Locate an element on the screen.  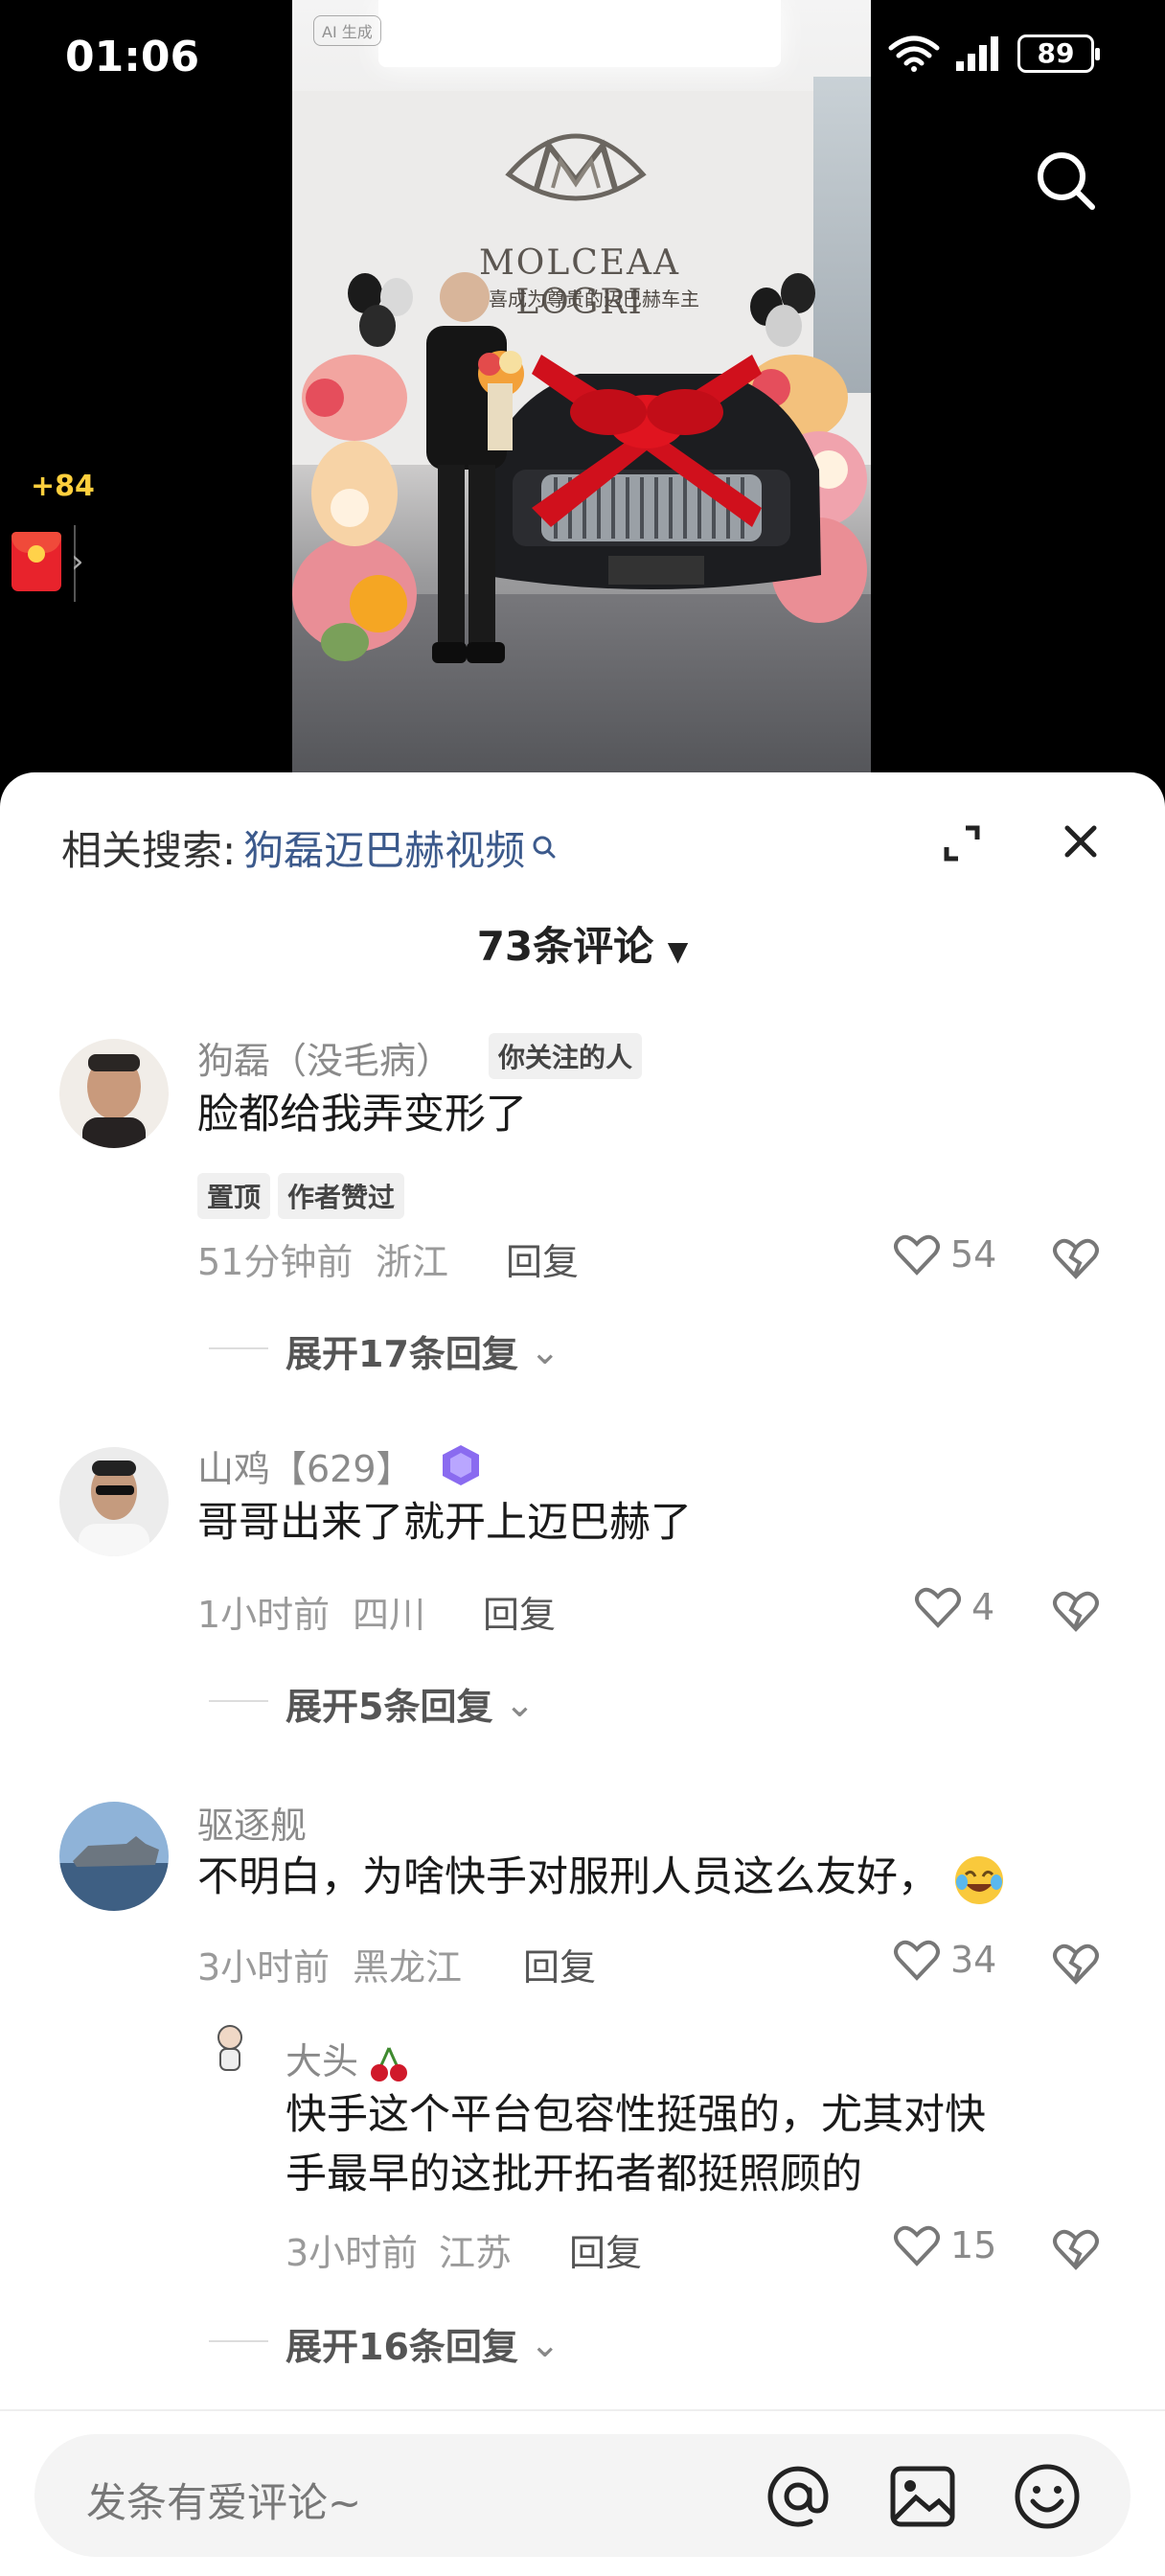
comment-text: 不明白，为啥快手对服刑人员这么友好， is located at coordinates (601, 1878).